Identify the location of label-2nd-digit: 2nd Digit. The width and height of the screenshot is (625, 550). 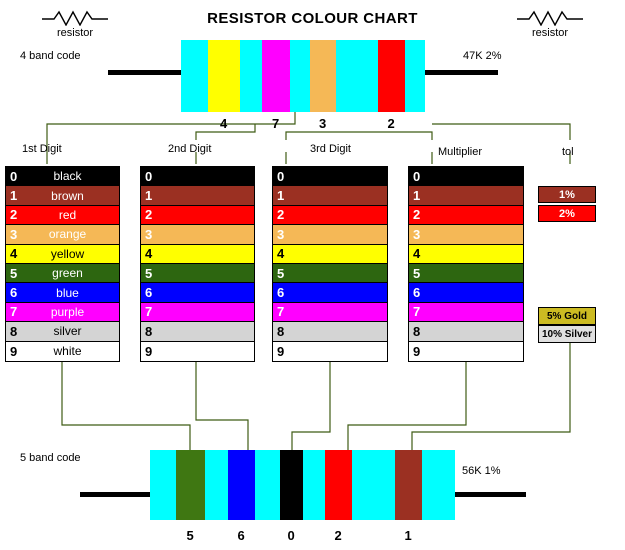
(190, 149).